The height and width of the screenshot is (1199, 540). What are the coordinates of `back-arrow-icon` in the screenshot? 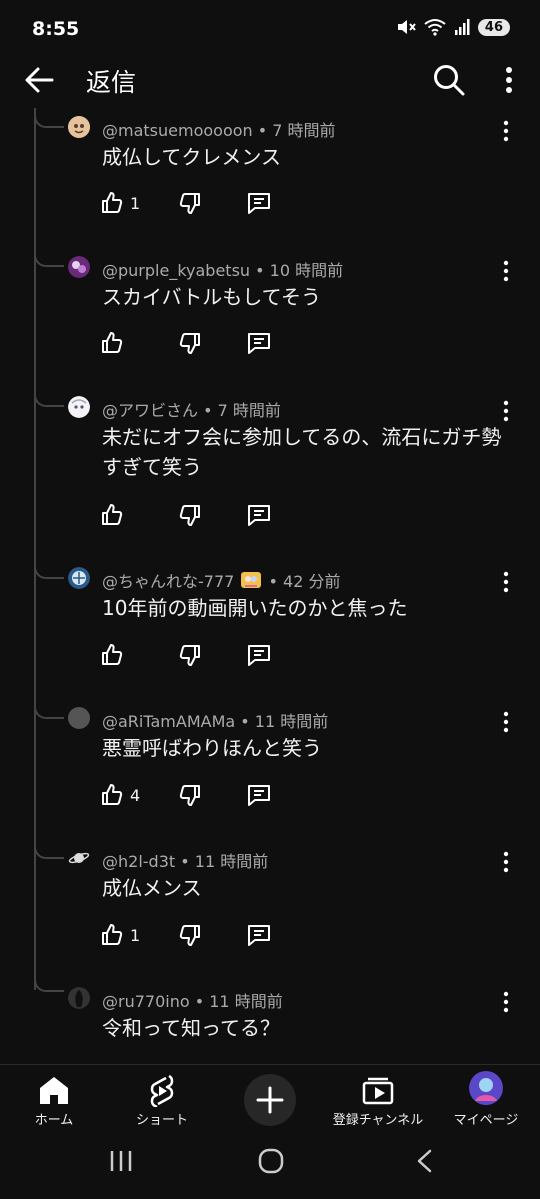 It's located at (39, 80).